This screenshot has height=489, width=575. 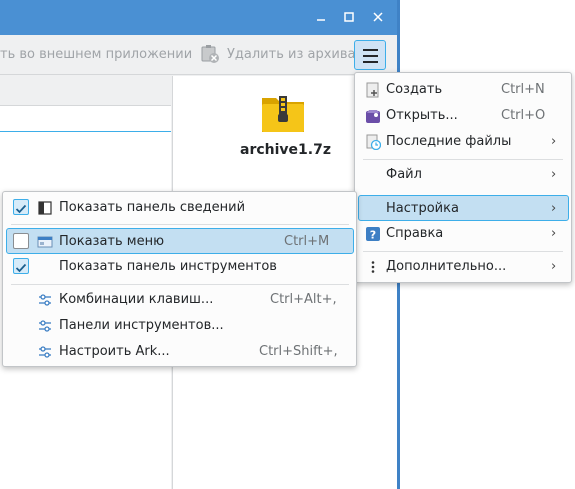 I want to click on hamburger-menu-button, so click(x=370, y=55).